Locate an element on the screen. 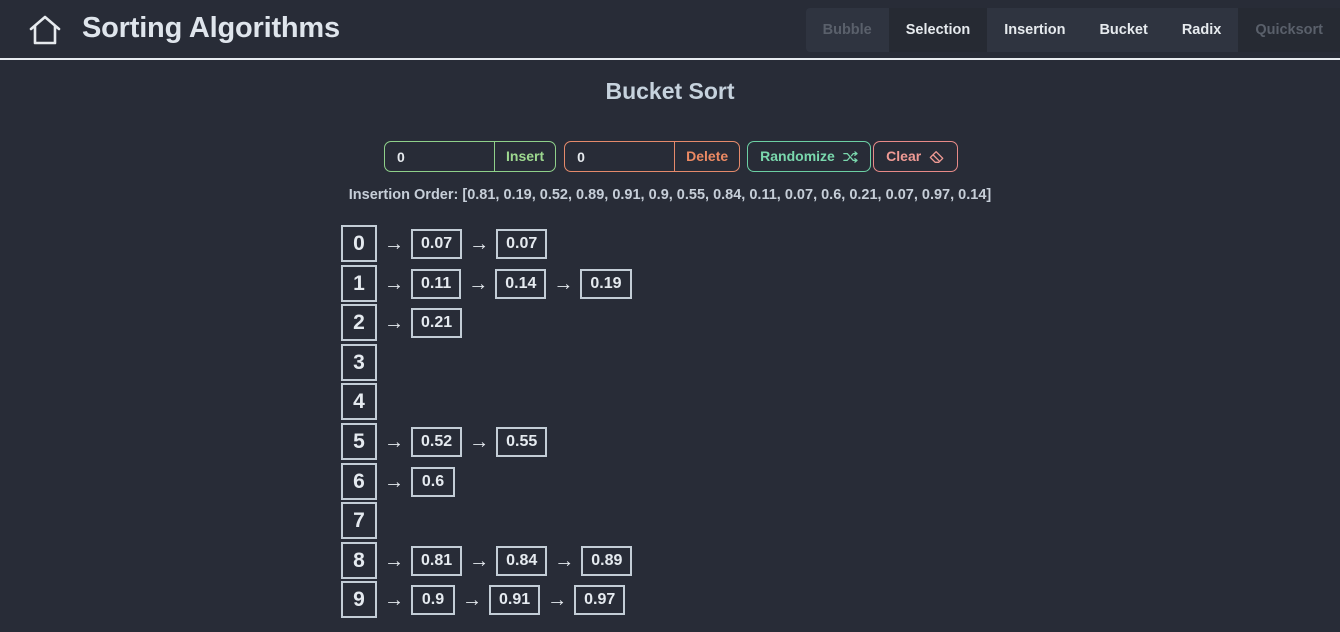 Image resolution: width=1340 pixels, height=632 pixels. bucket-node: 0.11 is located at coordinates (436, 283).